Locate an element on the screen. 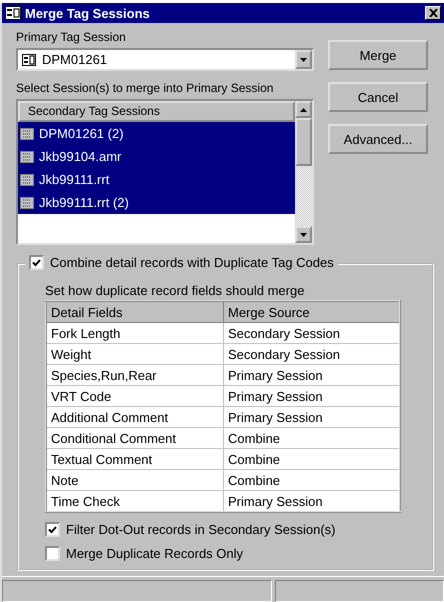 This screenshot has width=444, height=602. caret-icon is located at coordinates (303, 60).